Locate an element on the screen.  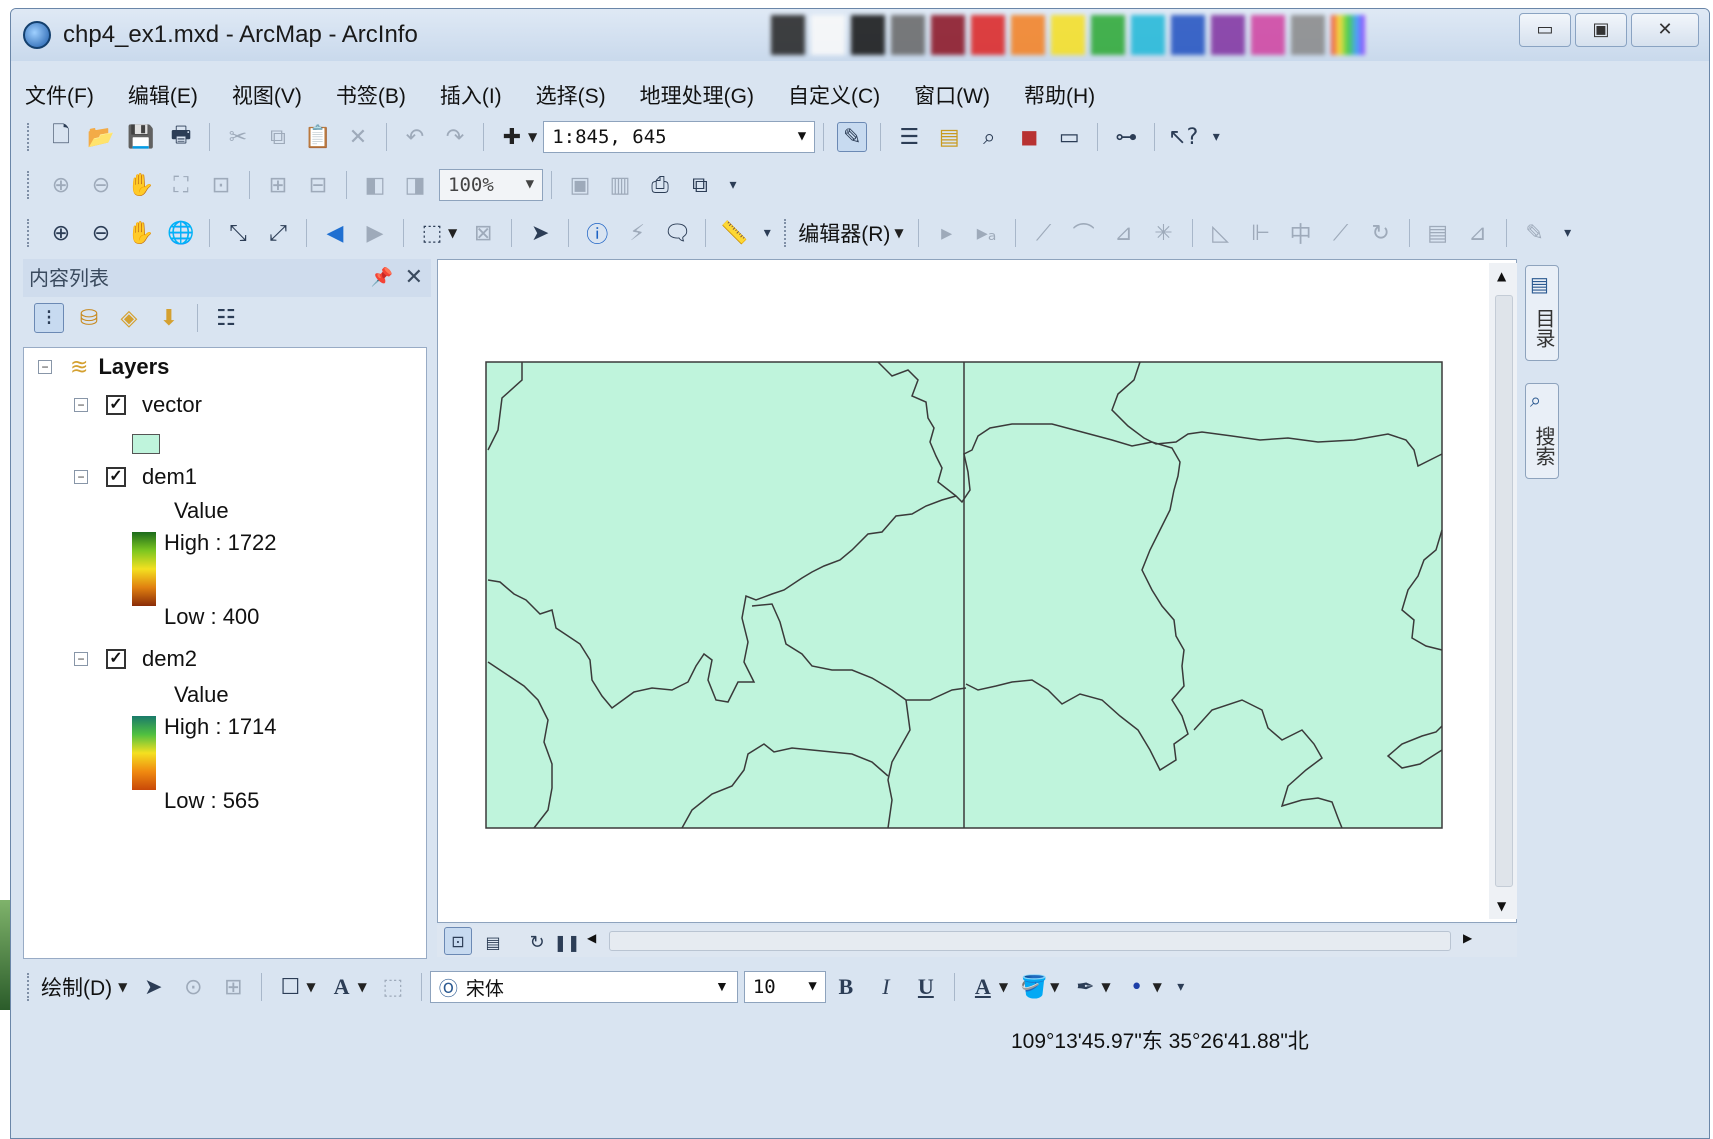
save-icon: 💾 is located at coordinates (141, 137).